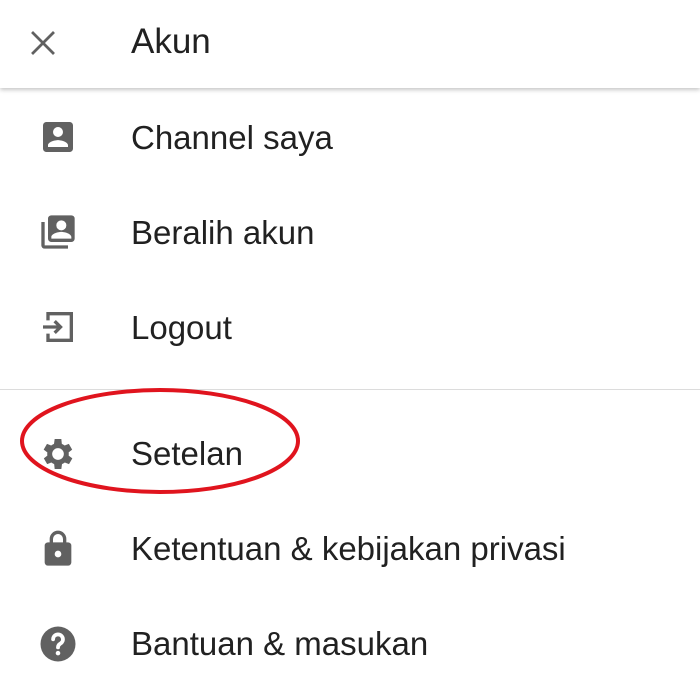 The width and height of the screenshot is (700, 680). What do you see at coordinates (171, 41) in the screenshot?
I see `page-title: Akun` at bounding box center [171, 41].